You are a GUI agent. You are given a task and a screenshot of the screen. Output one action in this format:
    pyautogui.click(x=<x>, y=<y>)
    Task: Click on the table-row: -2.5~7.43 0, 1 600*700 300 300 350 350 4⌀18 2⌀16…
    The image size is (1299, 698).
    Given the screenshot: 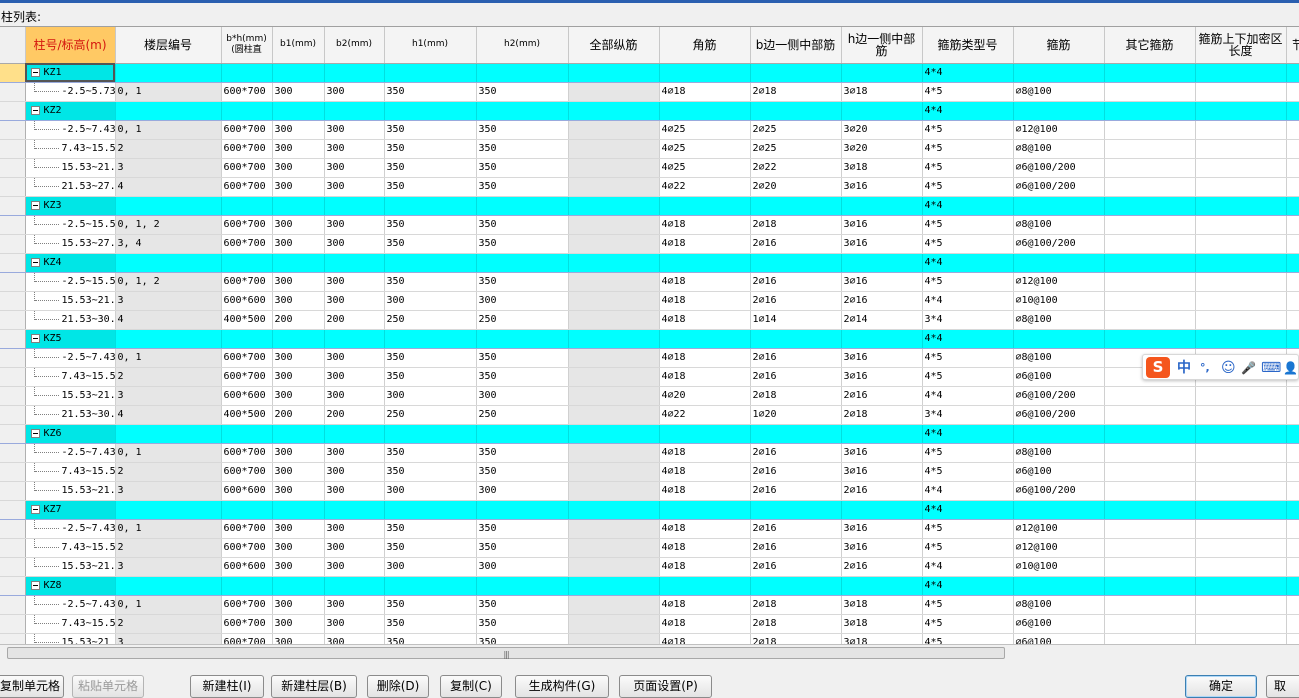 What is the action you would take?
    pyautogui.click(x=649, y=358)
    